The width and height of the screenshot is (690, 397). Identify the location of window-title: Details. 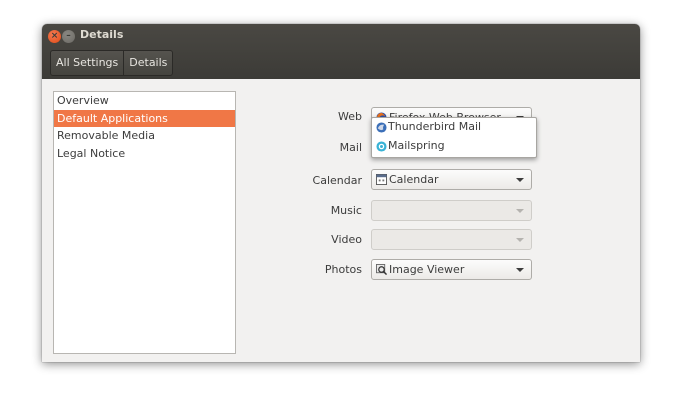
(102, 34).